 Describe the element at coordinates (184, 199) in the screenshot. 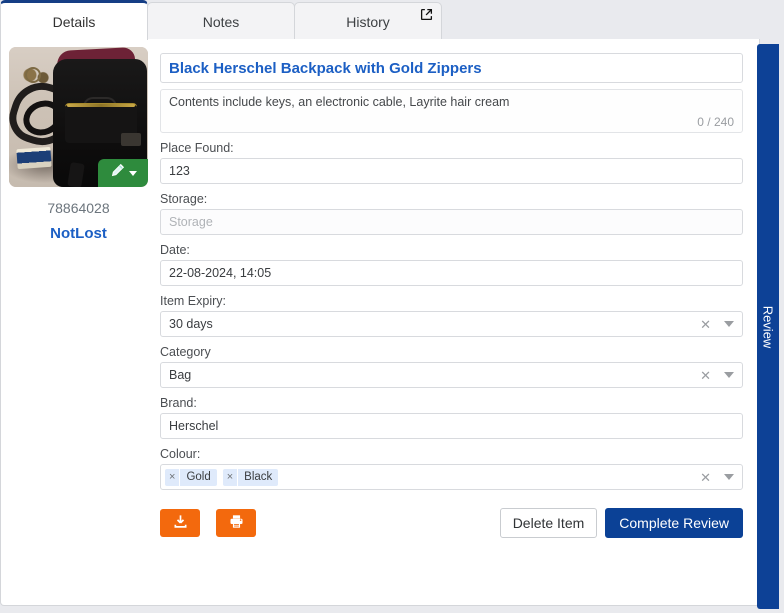

I see `storage-label: Storage:` at that location.